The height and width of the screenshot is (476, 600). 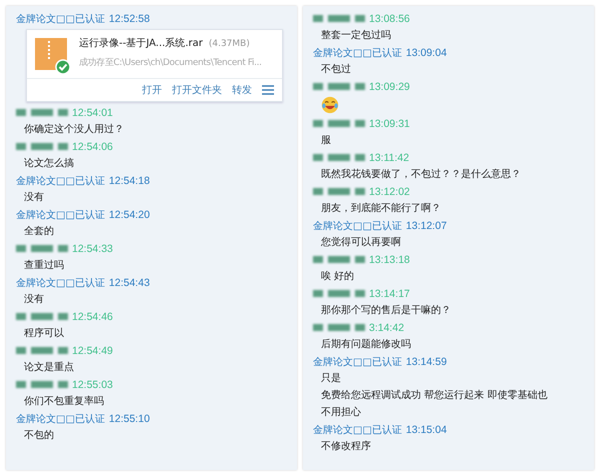 What do you see at coordinates (381, 209) in the screenshot?
I see `message-text: 朋友，到底能不能行了啊？` at bounding box center [381, 209].